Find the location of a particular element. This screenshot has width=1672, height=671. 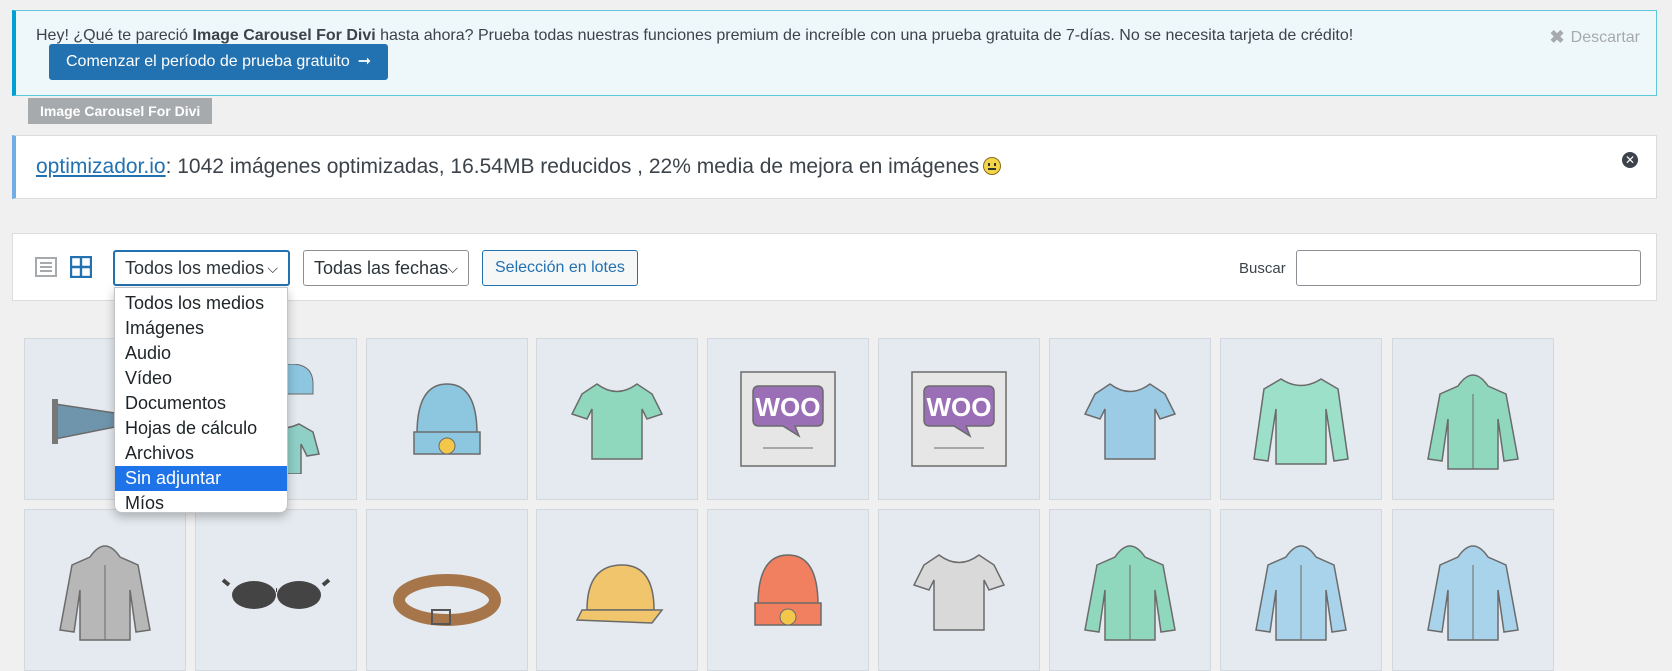

tshirt-grey-thumbnail is located at coordinates (959, 592).